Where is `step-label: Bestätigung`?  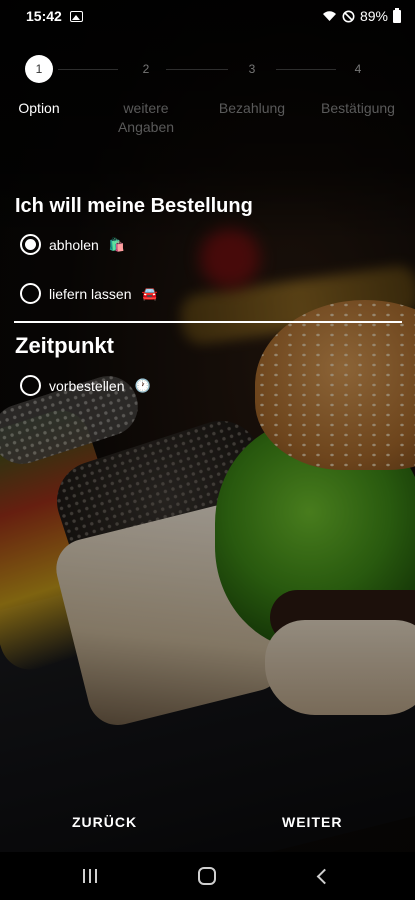
step-label: Bestätigung is located at coordinates (358, 108).